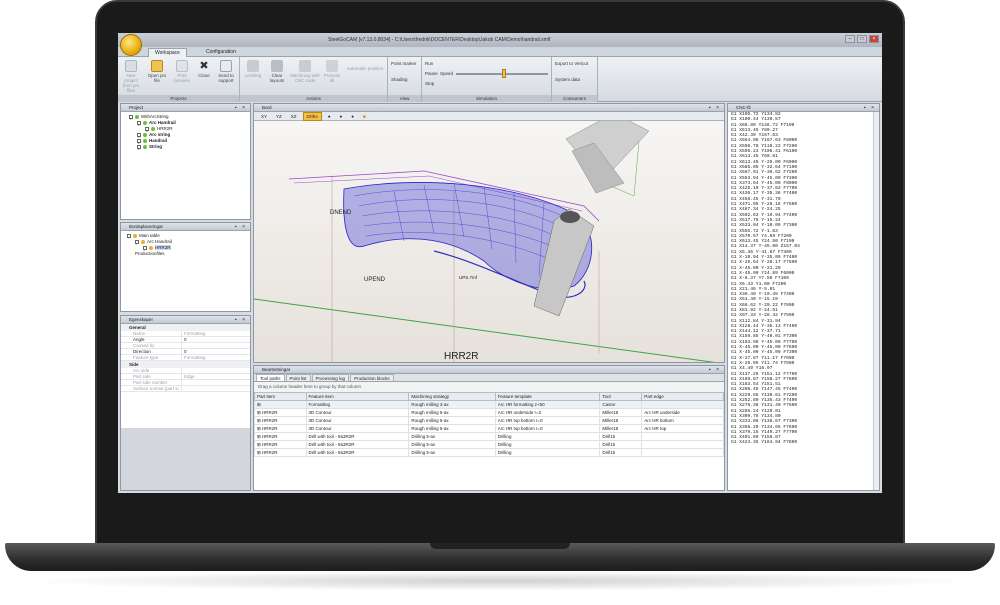 This screenshot has width=1000, height=605. I want to click on view-option-3-icon: ●, so click(352, 116).